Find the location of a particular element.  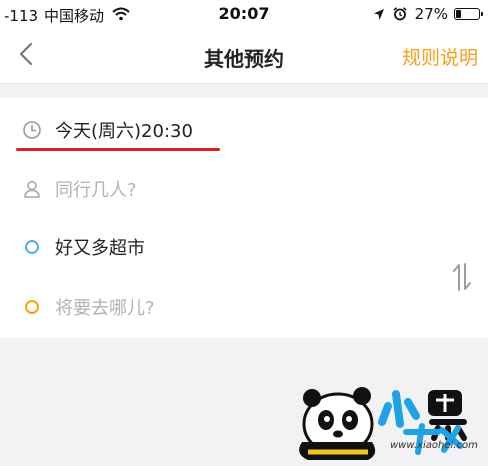

destination-dot-icon is located at coordinates (32, 307).